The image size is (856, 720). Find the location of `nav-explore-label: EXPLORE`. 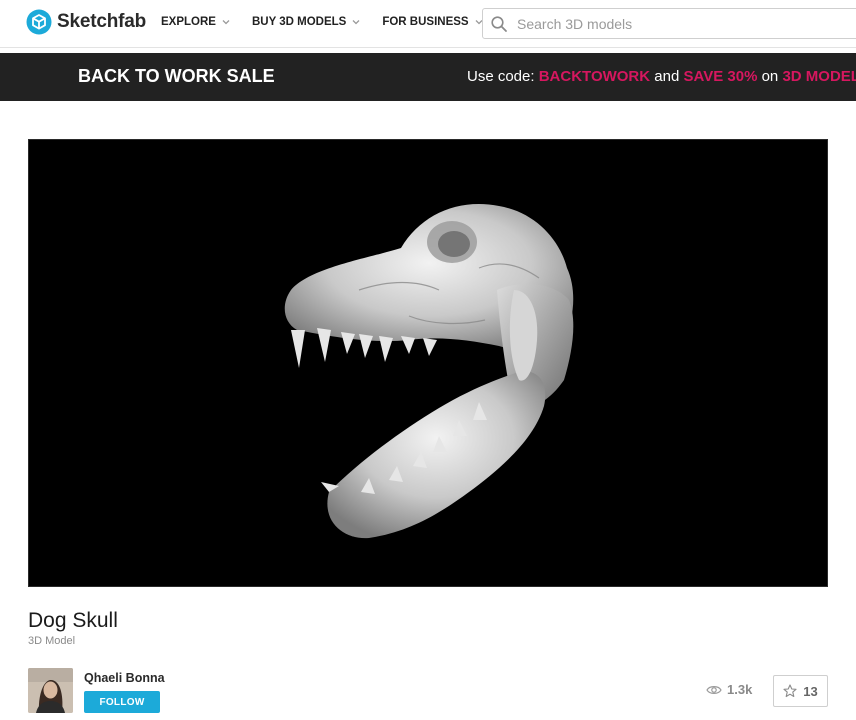

nav-explore-label: EXPLORE is located at coordinates (188, 22).